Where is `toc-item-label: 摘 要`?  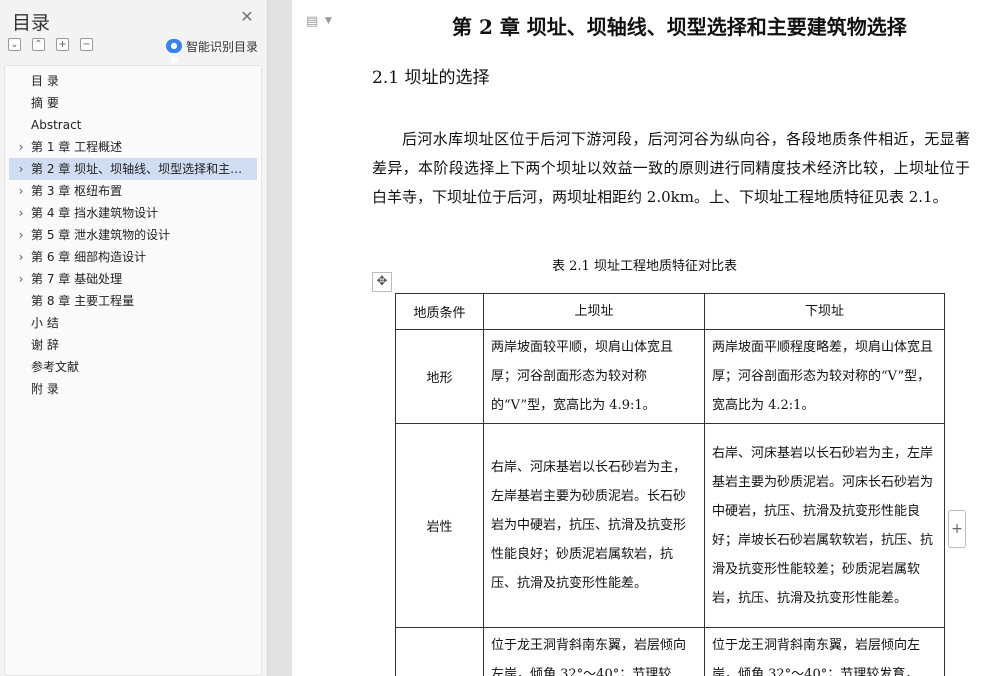
toc-item-label: 摘 要 is located at coordinates (45, 103).